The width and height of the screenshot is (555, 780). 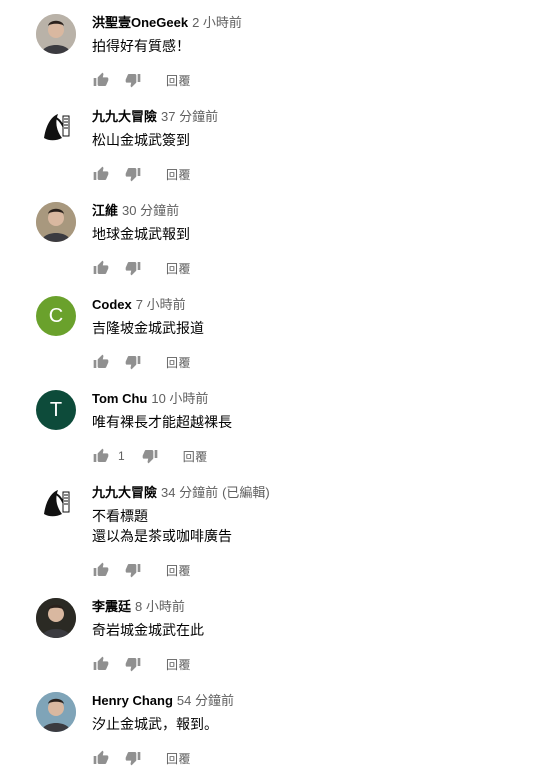 I want to click on like-count: 1, so click(x=121, y=456).